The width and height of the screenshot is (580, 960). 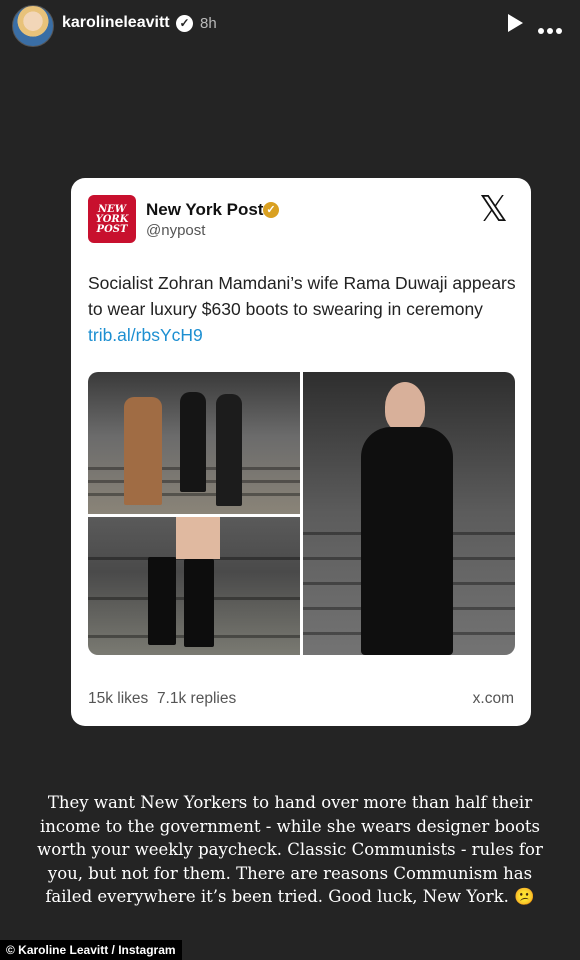 What do you see at coordinates (493, 699) in the screenshot?
I see `post-source: x.com` at bounding box center [493, 699].